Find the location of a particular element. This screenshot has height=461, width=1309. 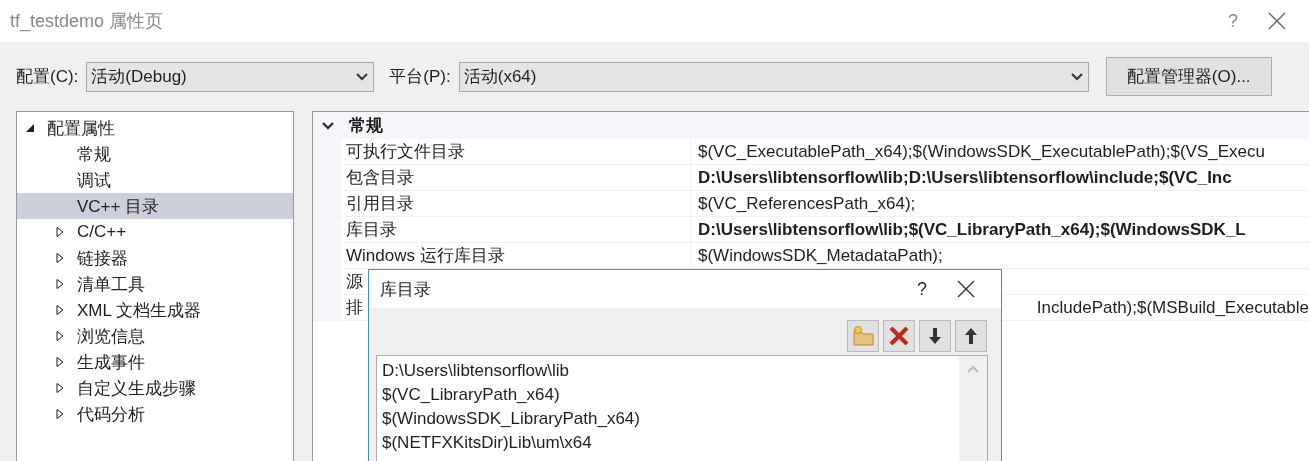

dialog-title: 库目录 is located at coordinates (406, 289).